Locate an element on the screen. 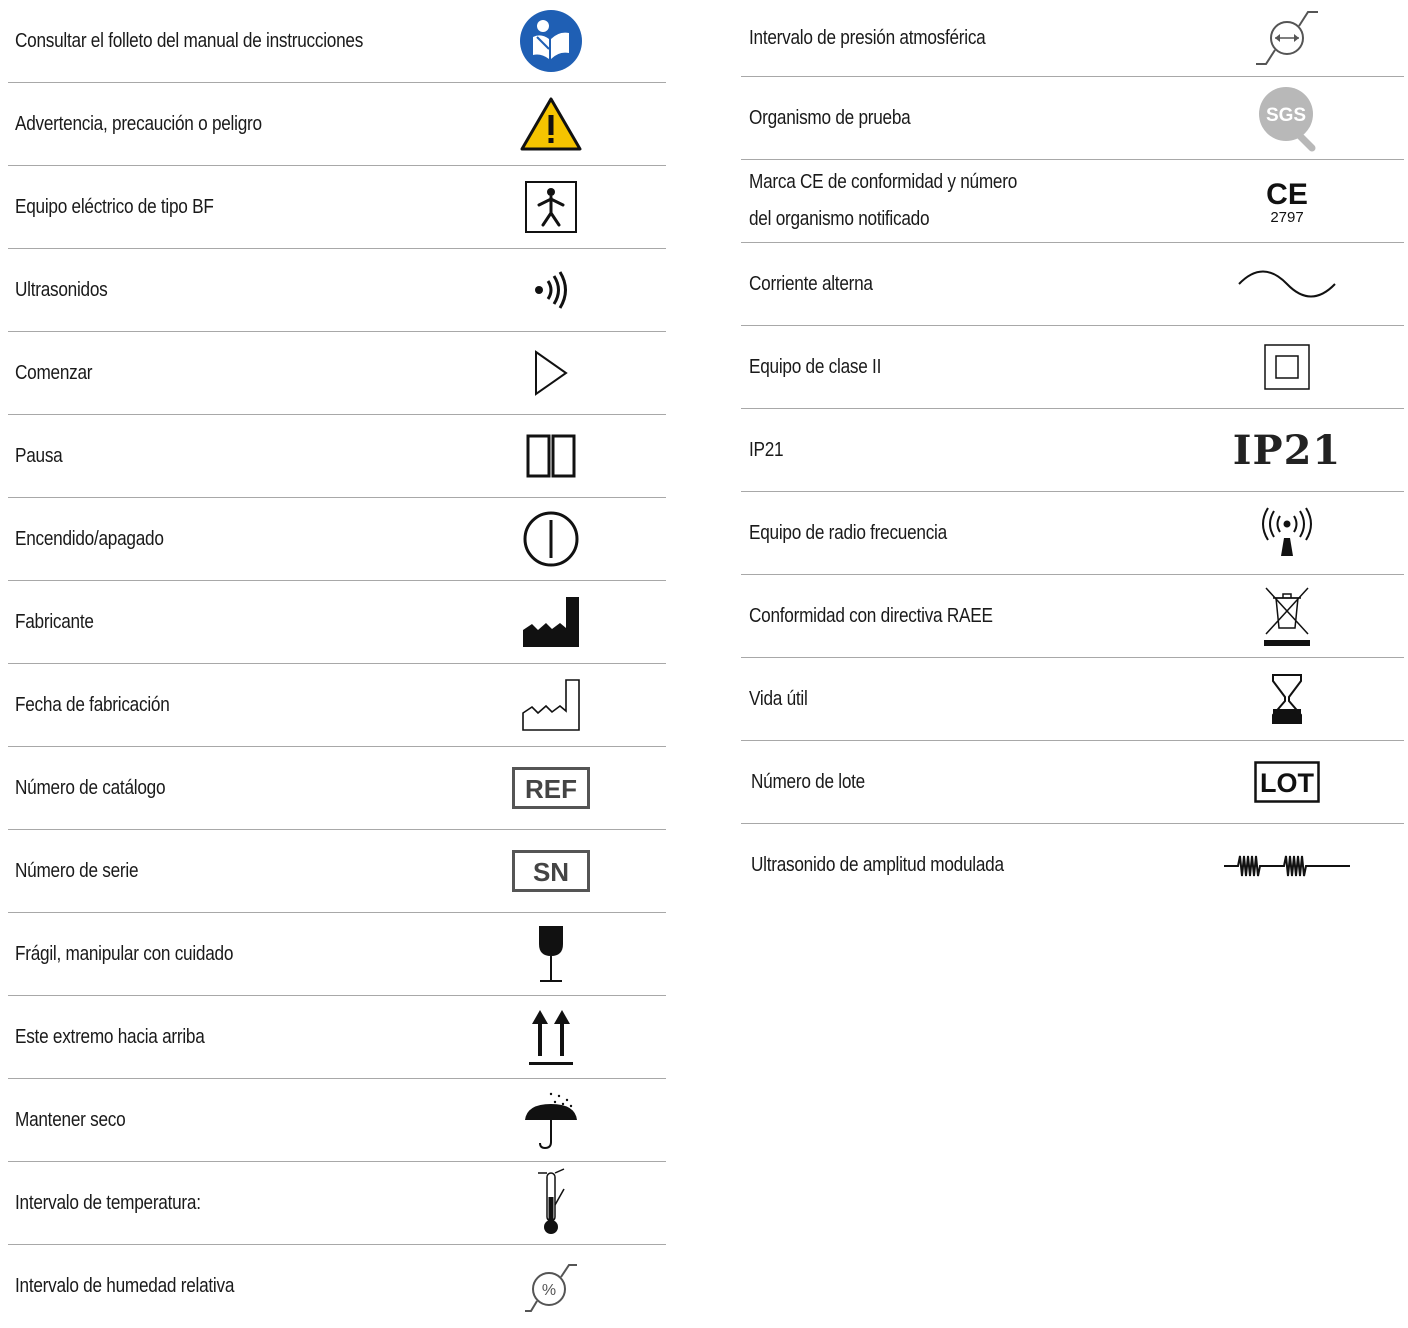 The height and width of the screenshot is (1328, 1408). sgs-logo-icon: SGS is located at coordinates (1287, 118).